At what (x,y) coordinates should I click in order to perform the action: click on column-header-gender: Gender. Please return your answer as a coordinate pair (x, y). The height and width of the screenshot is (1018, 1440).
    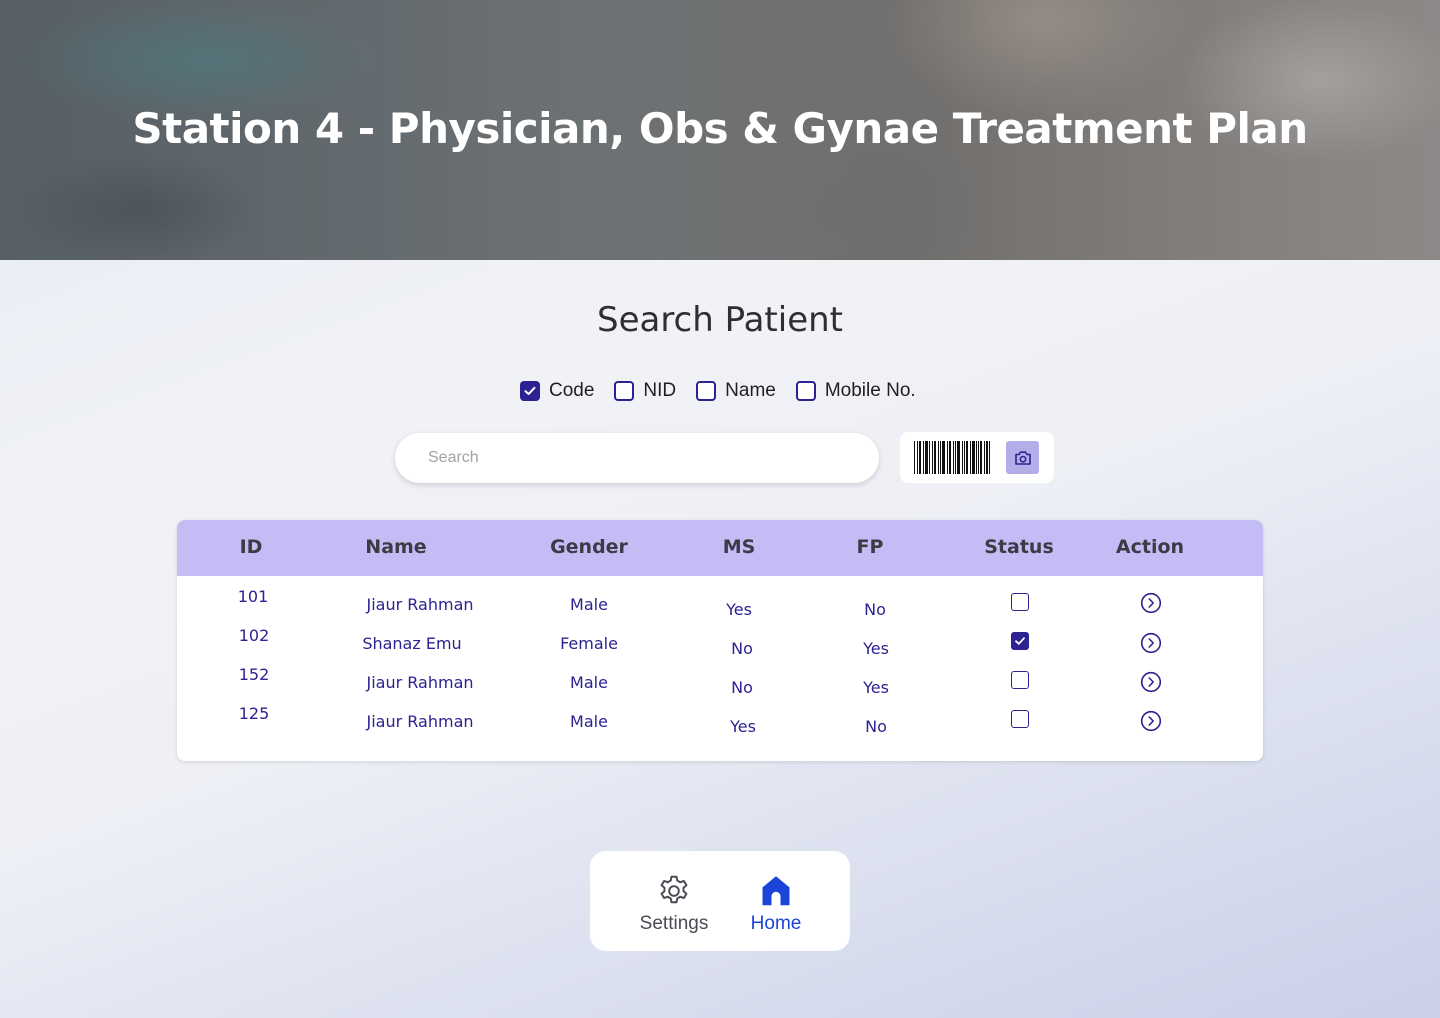
    Looking at the image, I should click on (589, 547).